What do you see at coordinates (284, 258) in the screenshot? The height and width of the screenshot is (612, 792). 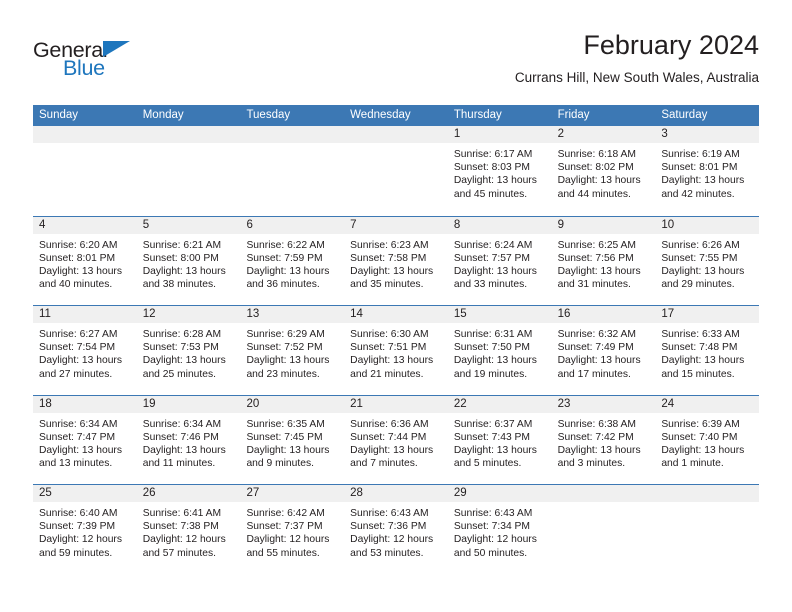 I see `sunset-text: Sunset: 7:59 PM` at bounding box center [284, 258].